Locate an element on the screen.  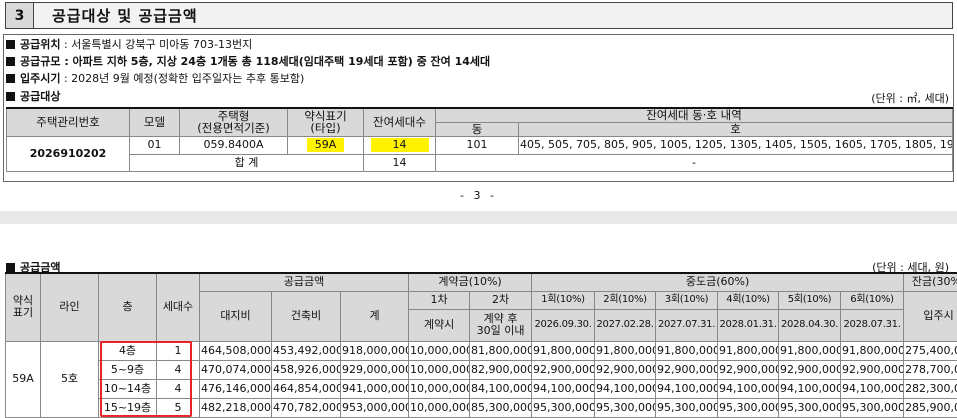
header-supply-price: 공급금액 is located at coordinates (304, 282).